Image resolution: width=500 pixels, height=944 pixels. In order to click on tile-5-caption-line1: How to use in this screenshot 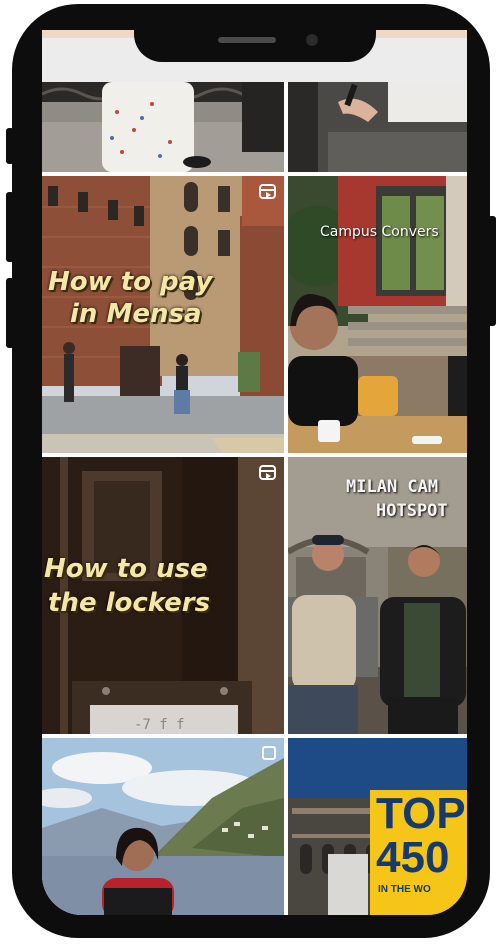, I will do `click(126, 569)`.